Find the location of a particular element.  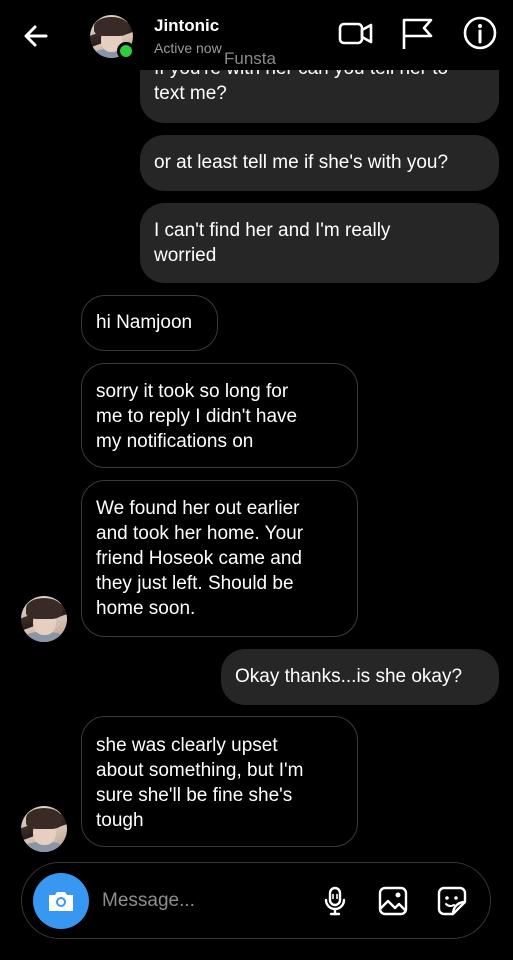

message-bubble-sent: Okay thanks...is she okay? is located at coordinates (360, 677).